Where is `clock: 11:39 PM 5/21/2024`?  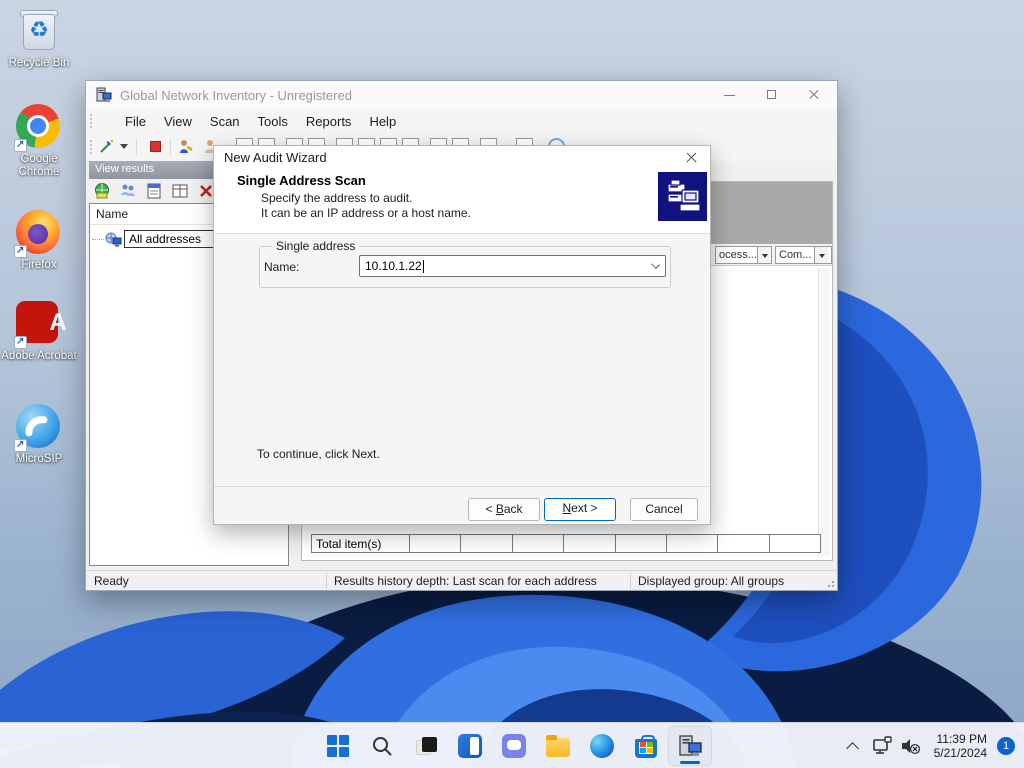
clock: 11:39 PM 5/21/2024 is located at coordinates (960, 746).